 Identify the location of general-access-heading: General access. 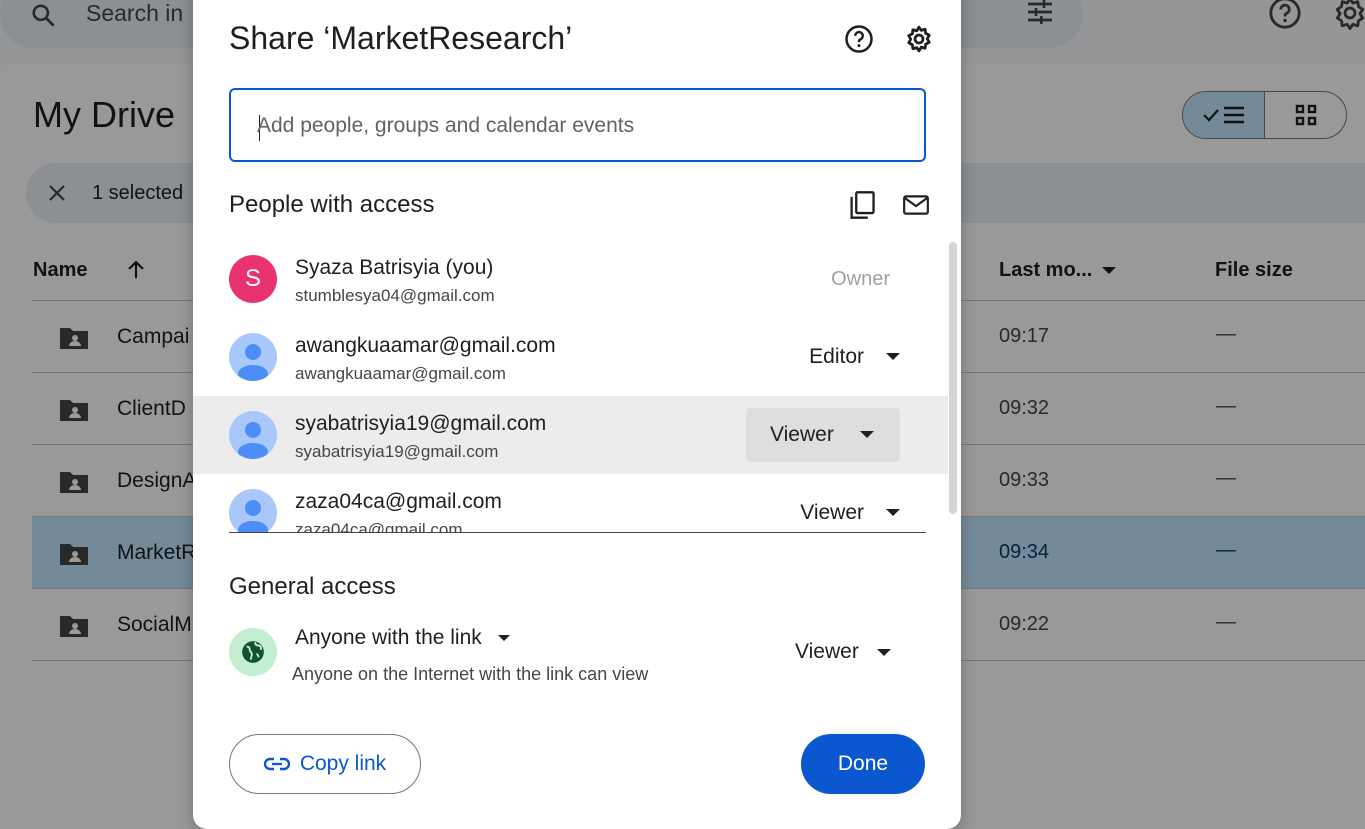
(312, 586).